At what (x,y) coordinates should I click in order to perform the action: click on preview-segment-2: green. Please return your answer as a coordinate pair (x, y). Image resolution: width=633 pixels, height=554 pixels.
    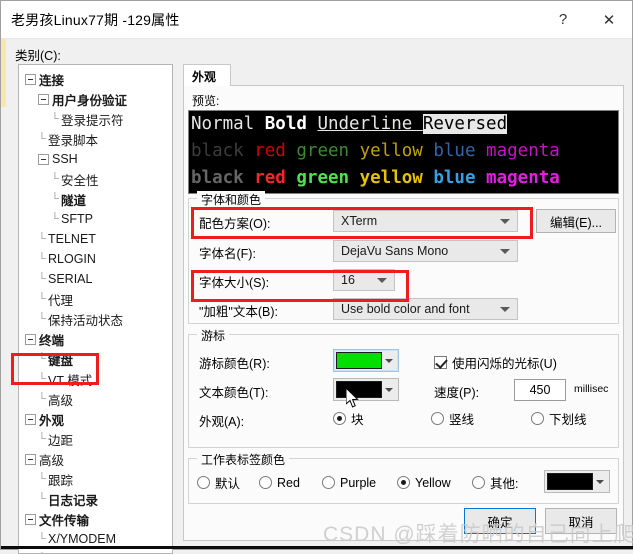
    Looking at the image, I should click on (328, 178).